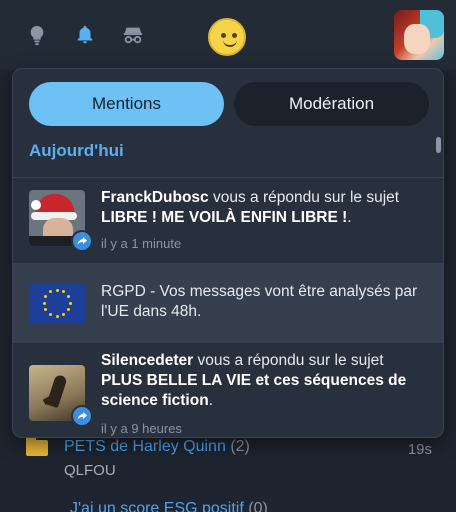 The width and height of the screenshot is (456, 512). I want to click on notification-time: il y a 9 heures, so click(141, 428).